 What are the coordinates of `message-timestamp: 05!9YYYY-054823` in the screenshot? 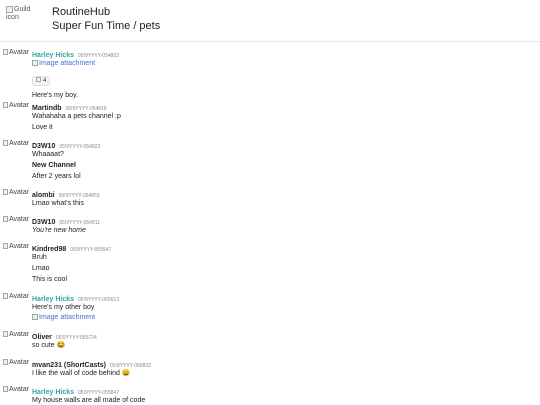 It's located at (80, 147).